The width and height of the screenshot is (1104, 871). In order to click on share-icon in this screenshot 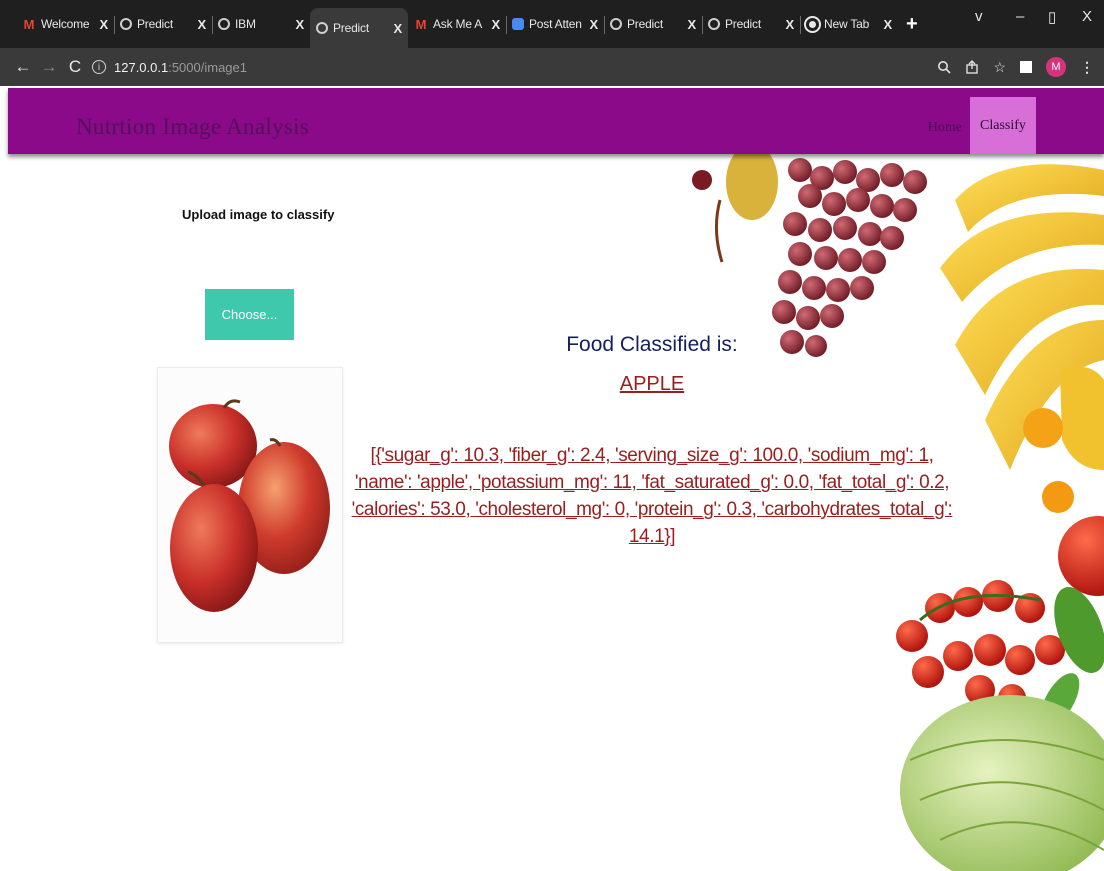, I will do `click(972, 67)`.